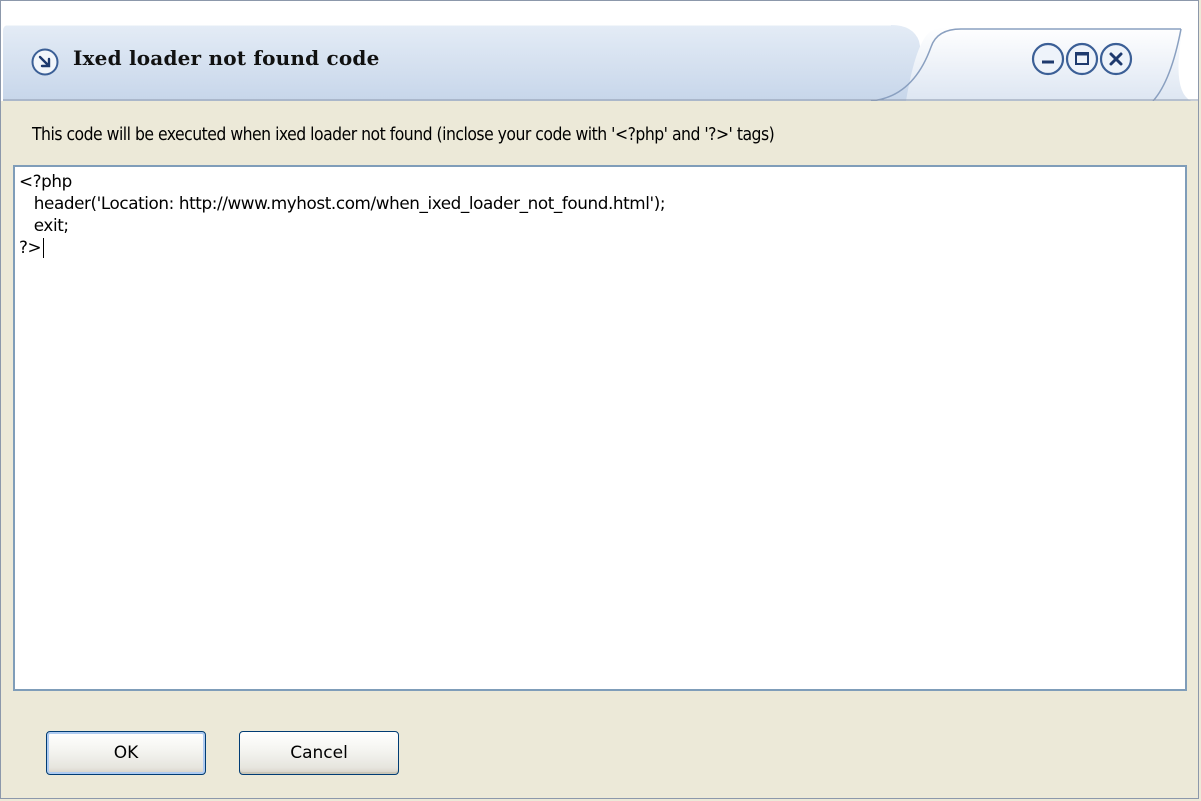 The width and height of the screenshot is (1201, 801). I want to click on button-bar: OK Cancel, so click(599, 745).